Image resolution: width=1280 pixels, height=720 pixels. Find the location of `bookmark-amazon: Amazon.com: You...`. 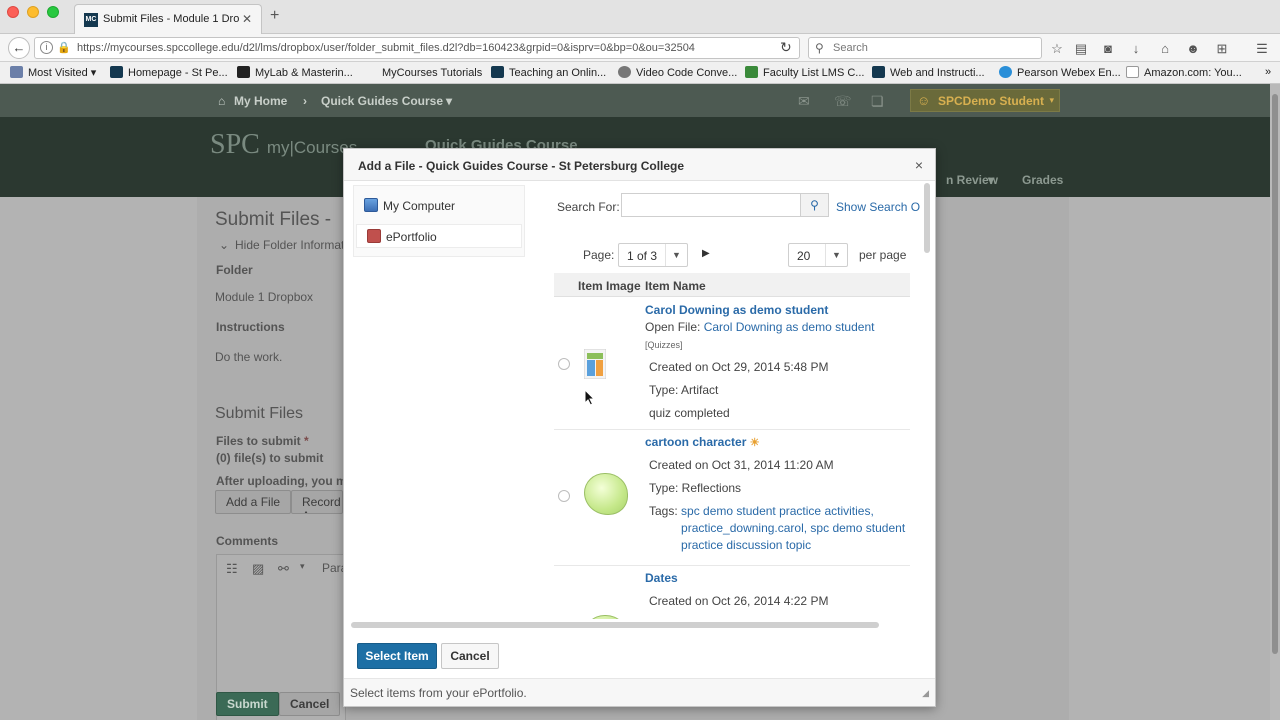

bookmark-amazon: Amazon.com: You... is located at coordinates (1184, 72).